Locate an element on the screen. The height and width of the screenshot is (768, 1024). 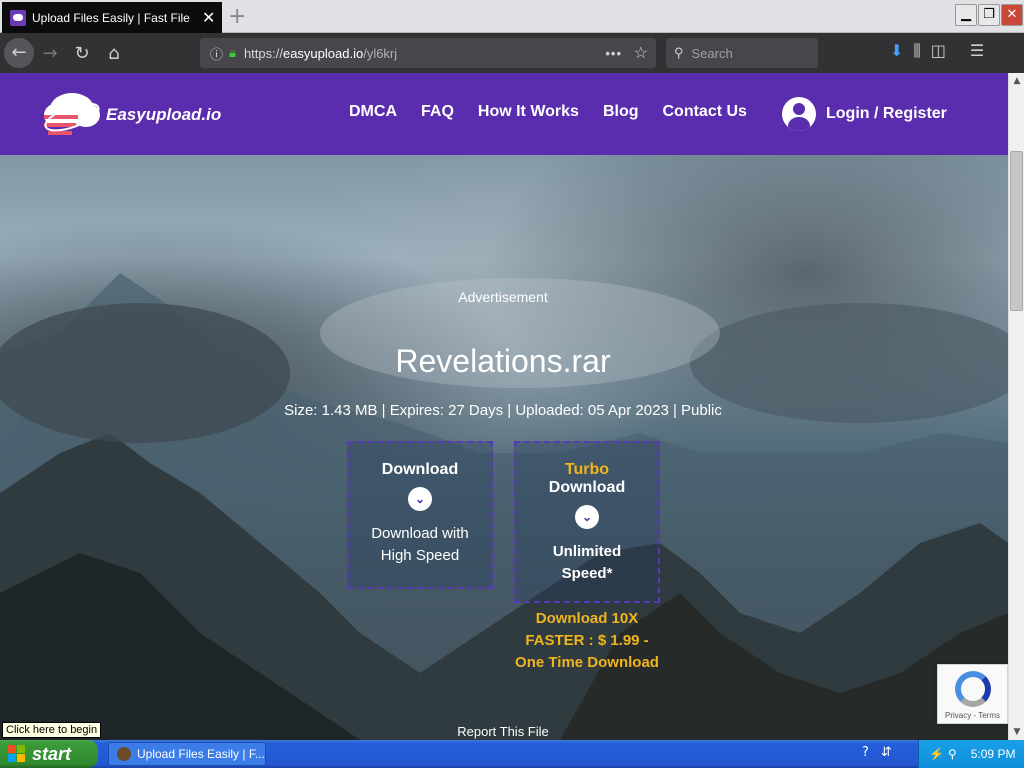
recaptcha-privacy-terms: Privacy - Terms is located at coordinates (972, 715).